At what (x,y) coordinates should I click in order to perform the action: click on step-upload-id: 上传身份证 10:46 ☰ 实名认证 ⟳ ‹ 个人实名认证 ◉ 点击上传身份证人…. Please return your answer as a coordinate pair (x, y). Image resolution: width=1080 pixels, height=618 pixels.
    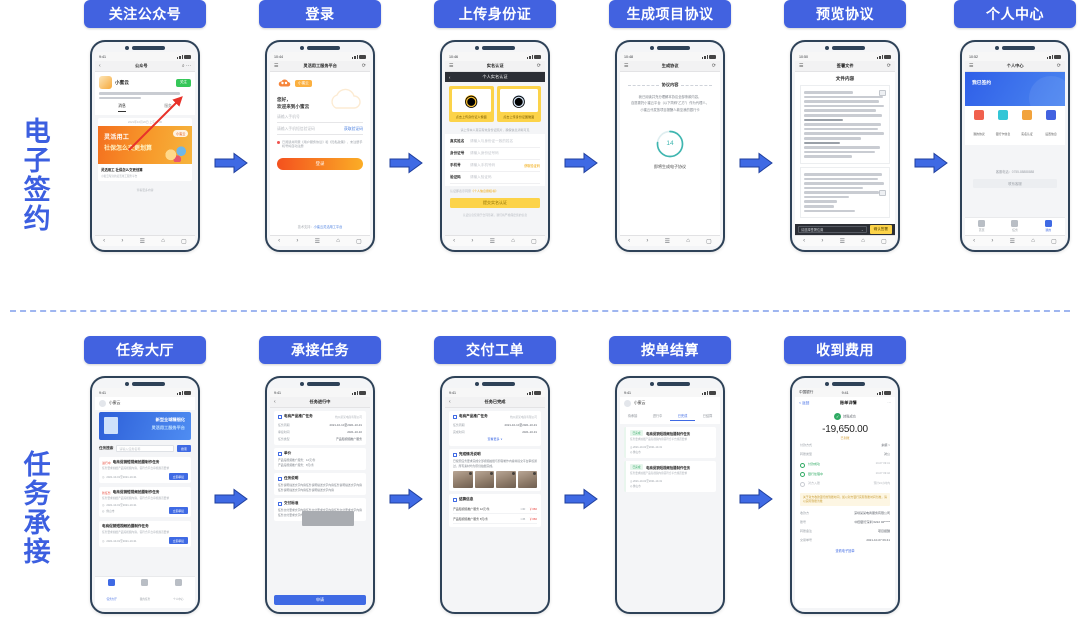
    Looking at the image, I should click on (495, 126).